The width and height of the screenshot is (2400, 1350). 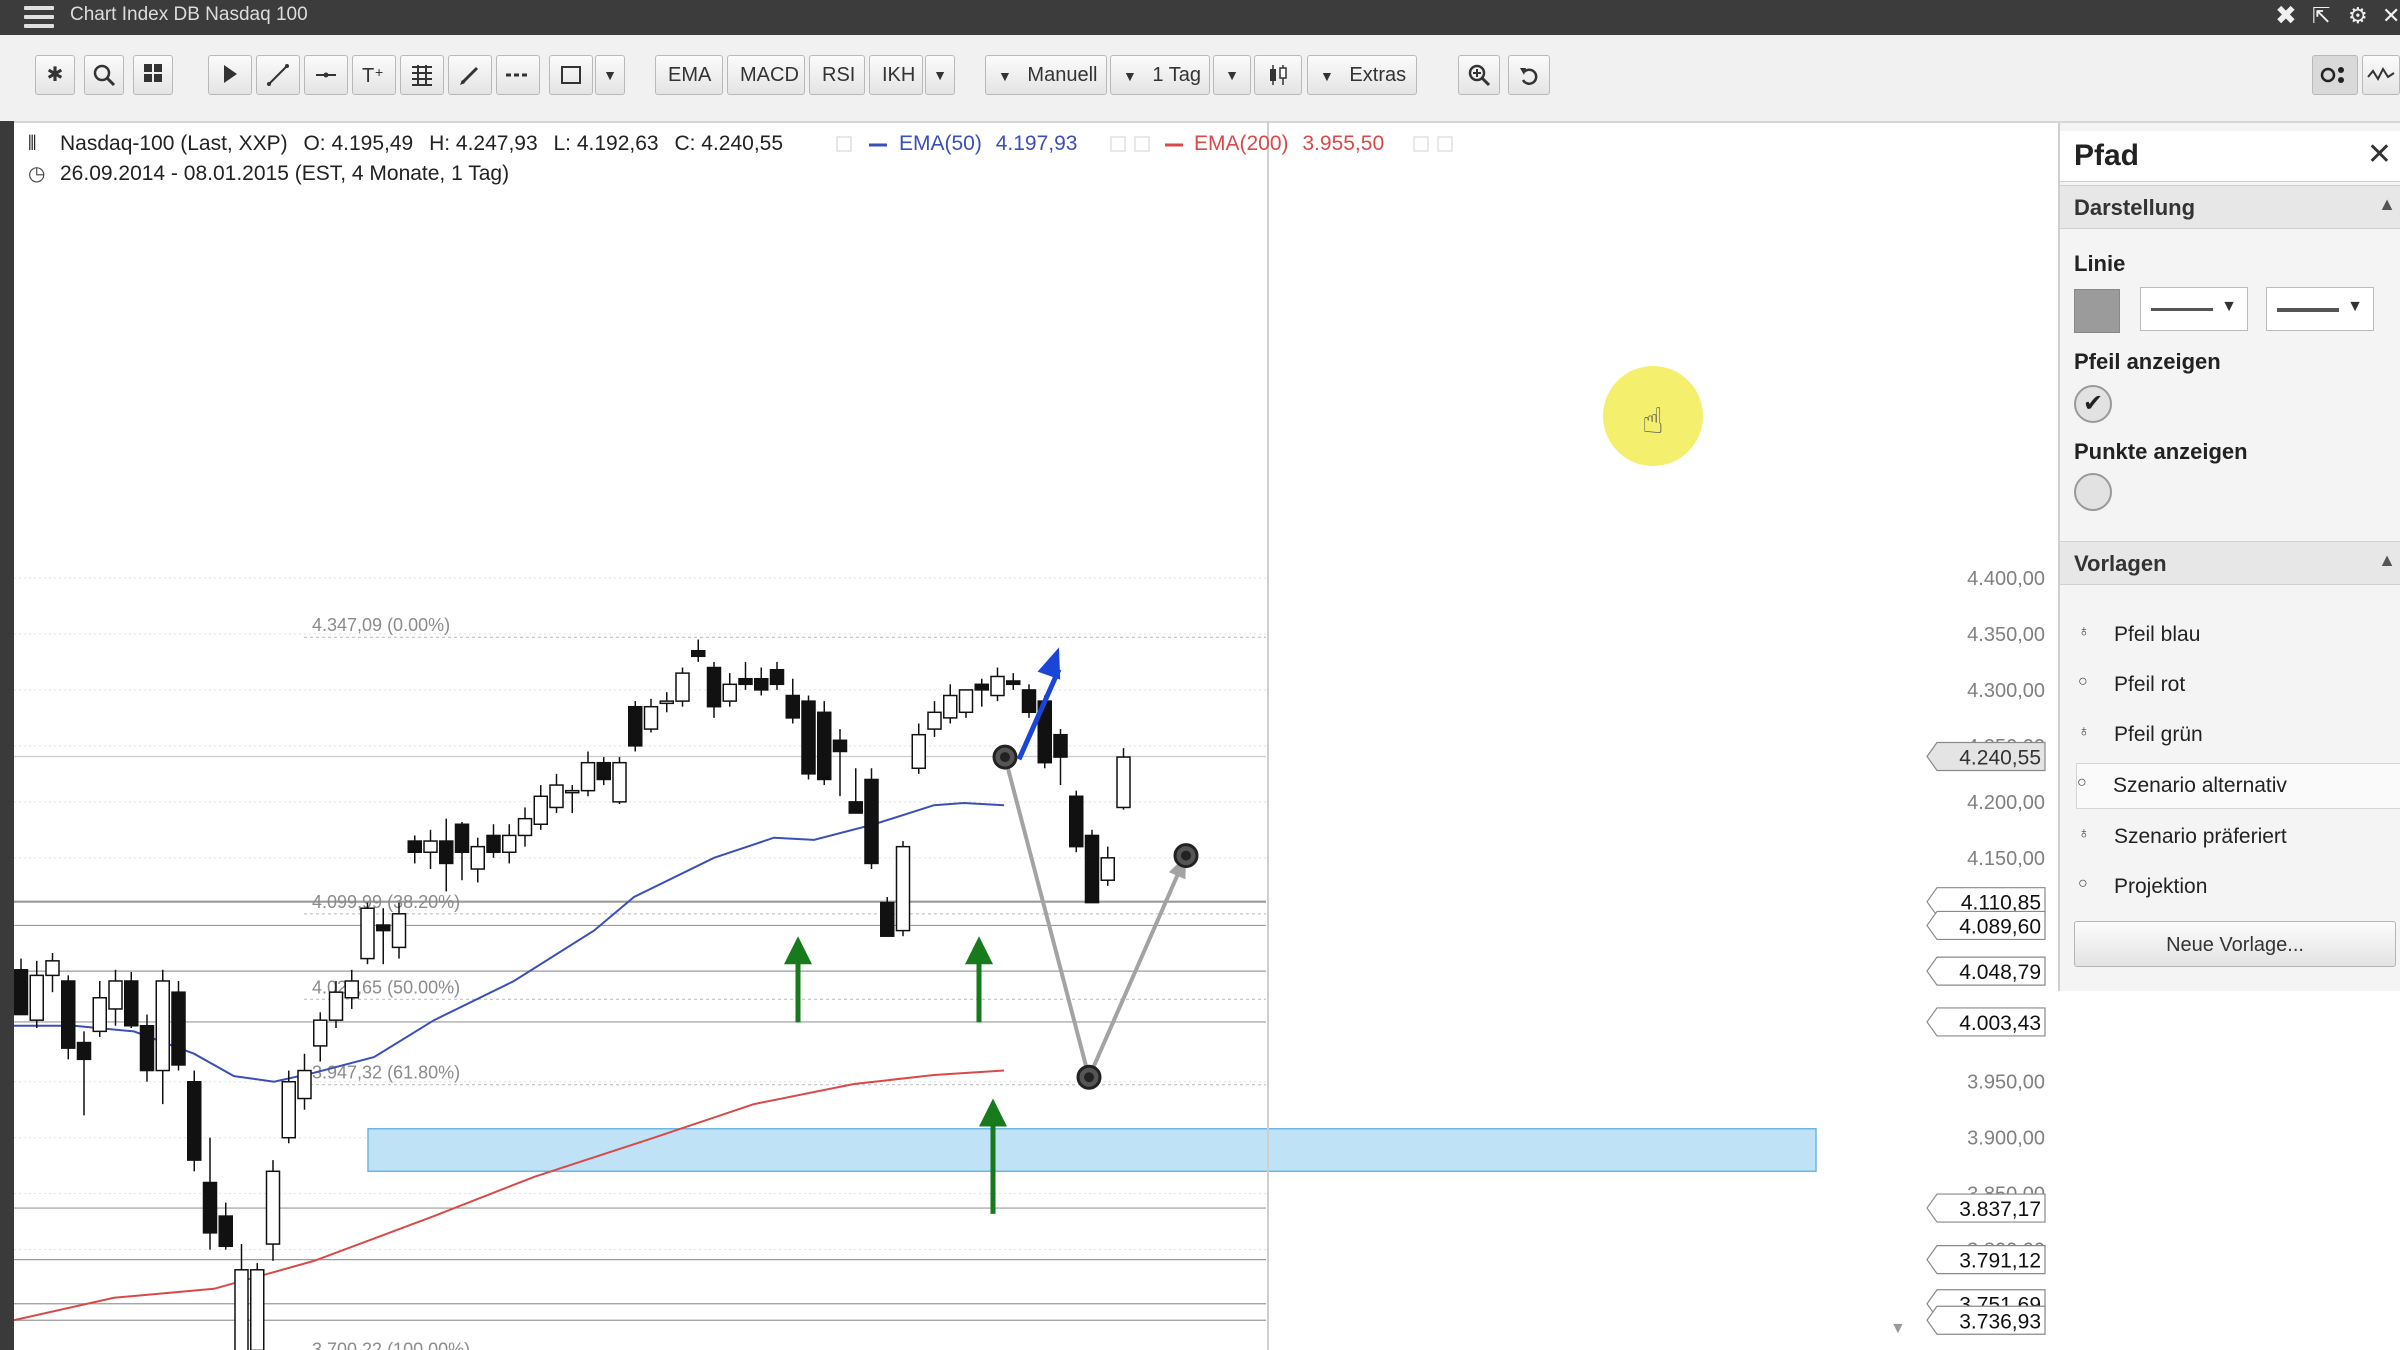 I want to click on ema50-legend: EMA(50) 4.197,93, so click(x=993, y=143).